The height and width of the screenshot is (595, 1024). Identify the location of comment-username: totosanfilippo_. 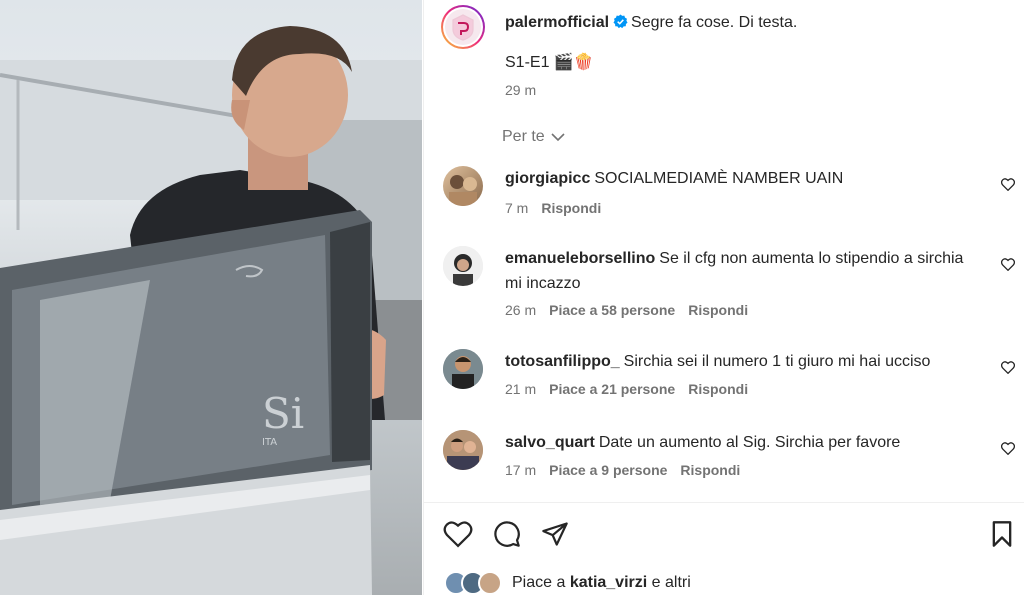
(562, 361).